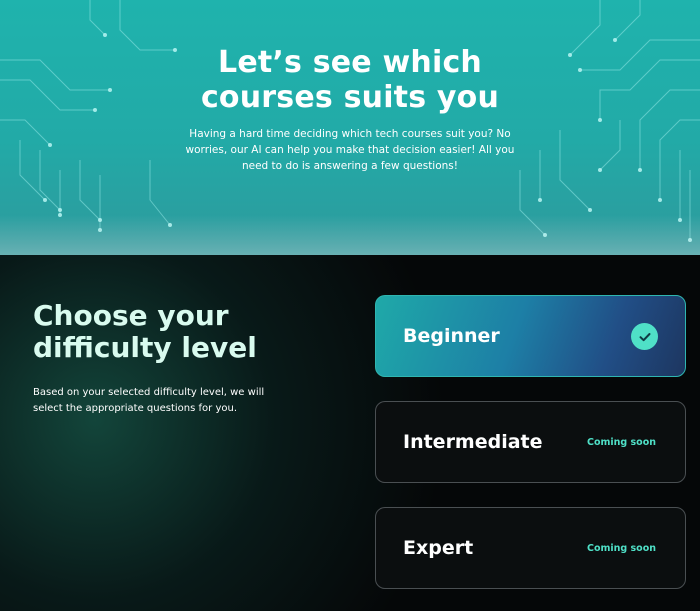 The image size is (700, 611). What do you see at coordinates (530, 548) in the screenshot?
I see `level-option-expert: Expert Coming soon` at bounding box center [530, 548].